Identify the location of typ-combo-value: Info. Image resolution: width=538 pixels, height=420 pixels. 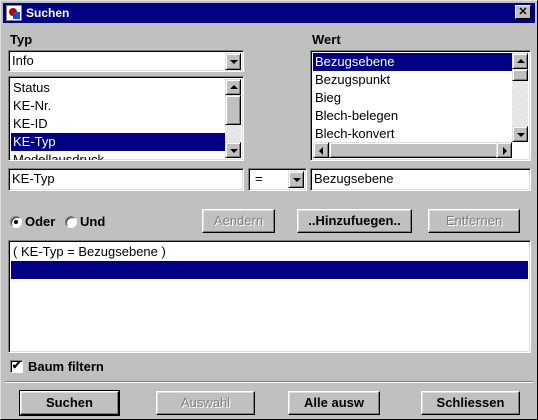
(23, 60).